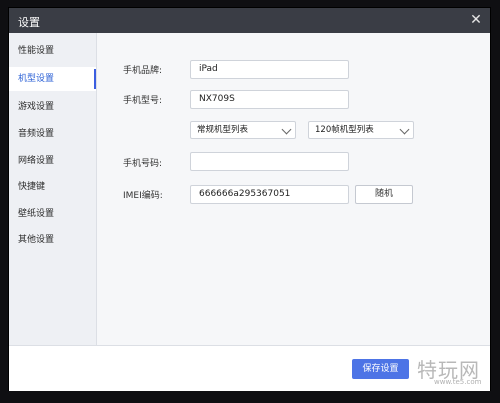 Image resolution: width=500 pixels, height=403 pixels. I want to click on sidebar-item-other: 其他设置, so click(52, 240).